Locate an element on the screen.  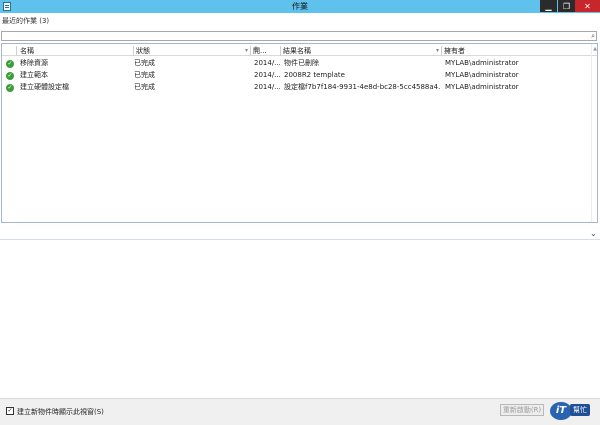
show-window-checkbox-label: 建立新物件時顯示此視窗(S) is located at coordinates (60, 412).